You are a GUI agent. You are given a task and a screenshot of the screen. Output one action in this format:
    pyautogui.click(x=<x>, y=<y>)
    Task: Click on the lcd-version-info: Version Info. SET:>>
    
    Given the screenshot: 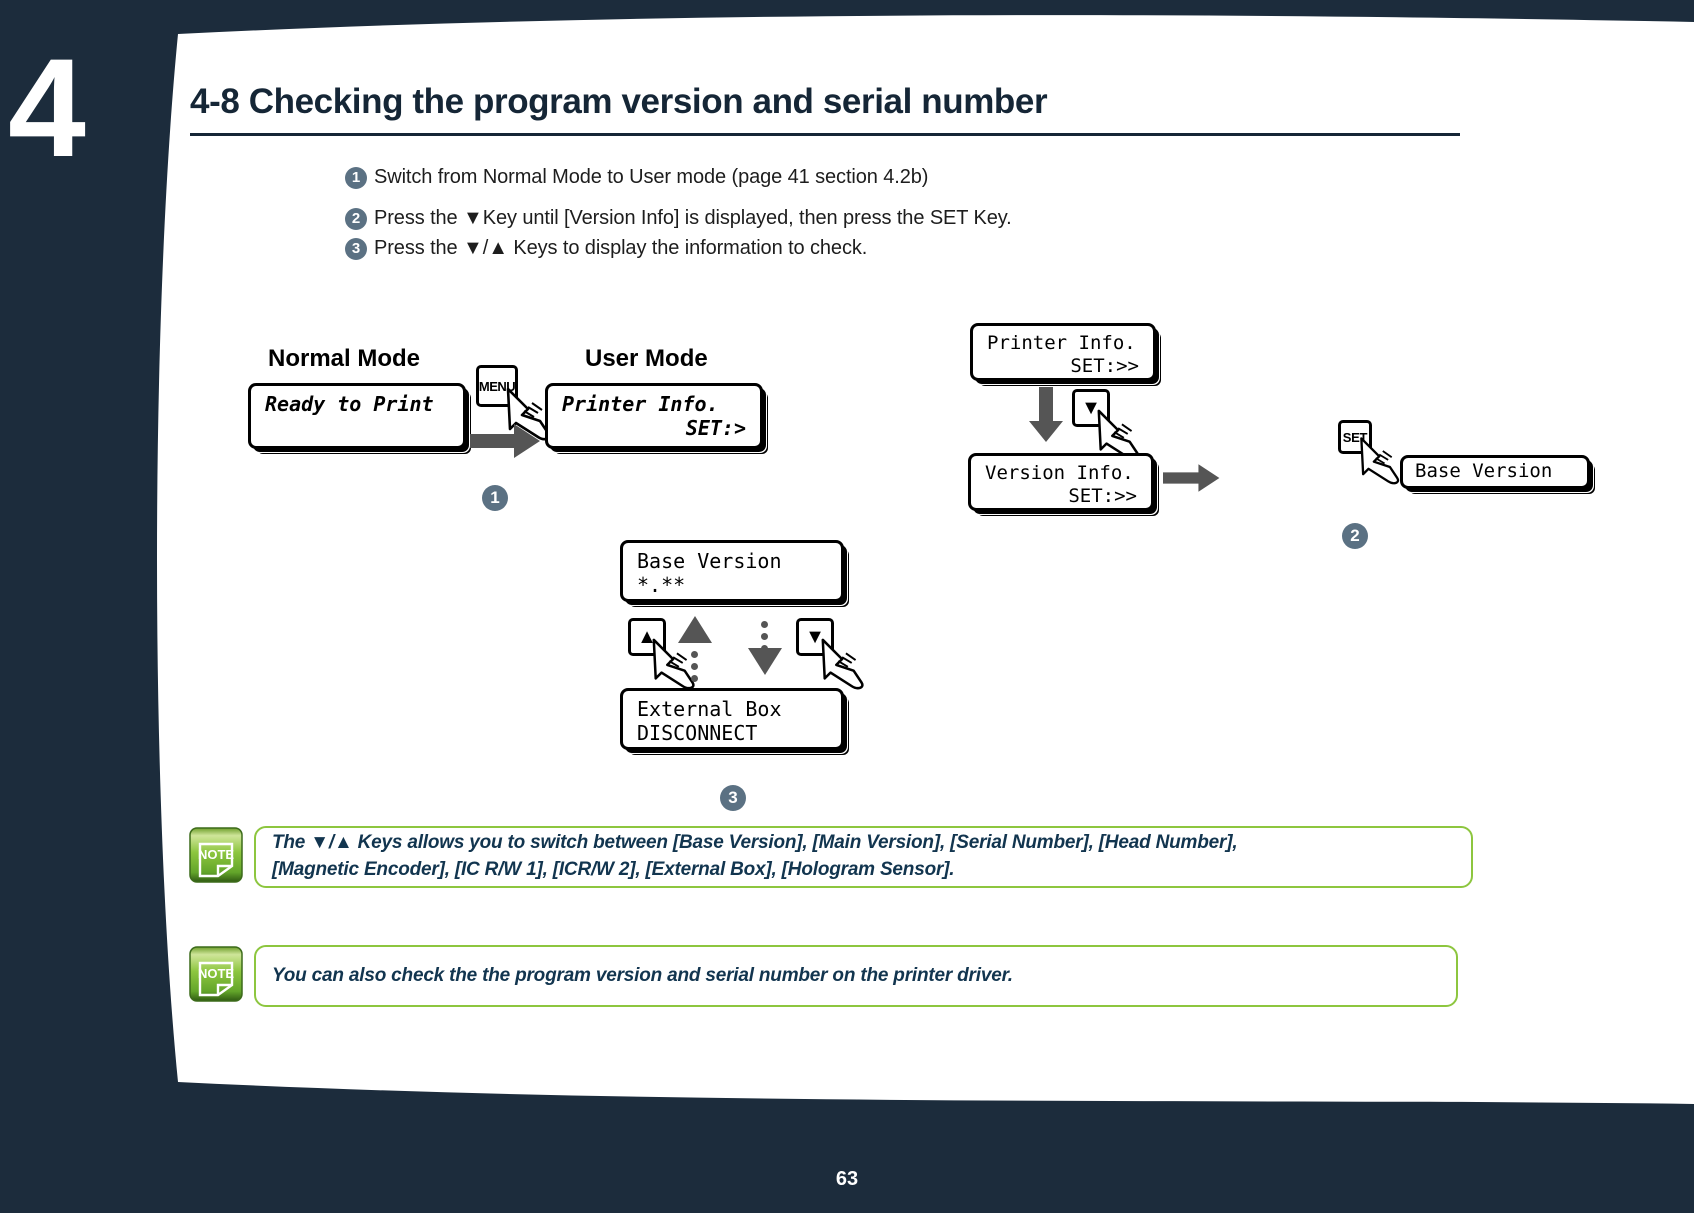 What is the action you would take?
    pyautogui.click(x=1061, y=482)
    